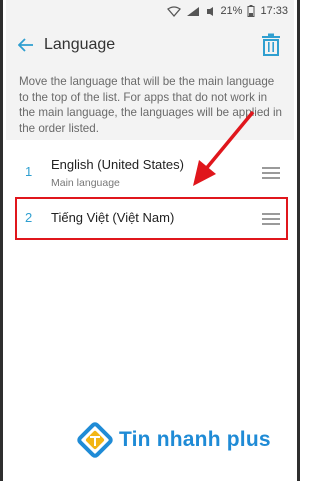 This screenshot has height=481, width=320. Describe the element at coordinates (274, 11) in the screenshot. I see `clock: 17:33` at that location.